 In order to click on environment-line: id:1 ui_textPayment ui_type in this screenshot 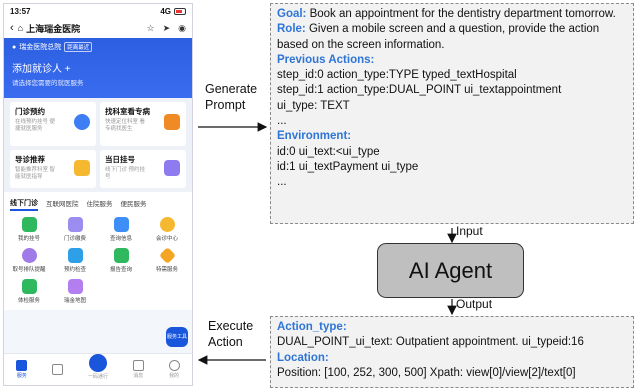, I will do `click(348, 166)`.